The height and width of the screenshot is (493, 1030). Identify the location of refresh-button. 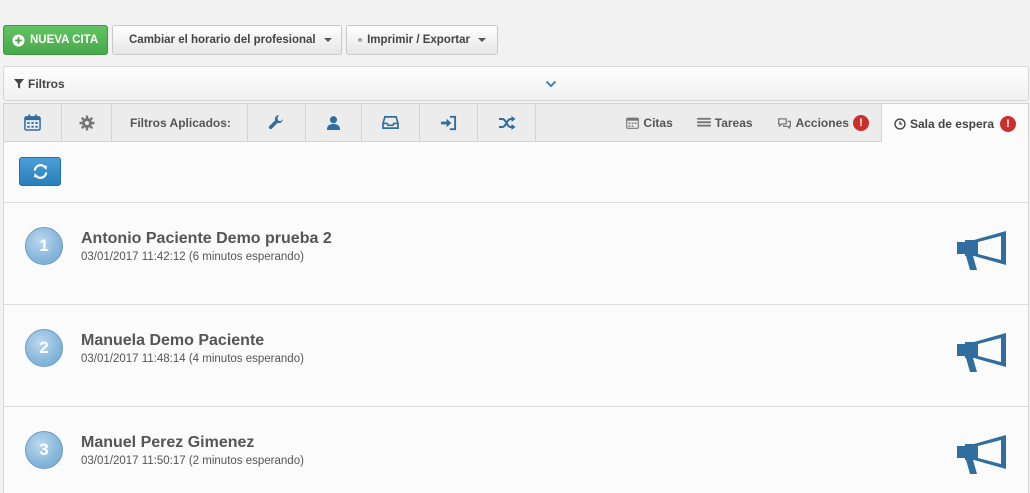
(40, 171).